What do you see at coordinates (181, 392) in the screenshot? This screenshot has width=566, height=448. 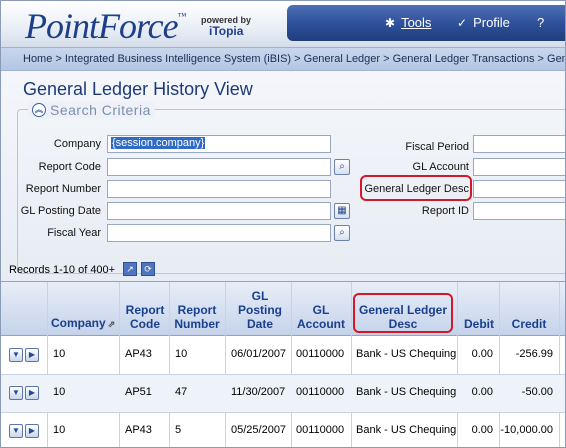 I see `cell-report-number: 47` at bounding box center [181, 392].